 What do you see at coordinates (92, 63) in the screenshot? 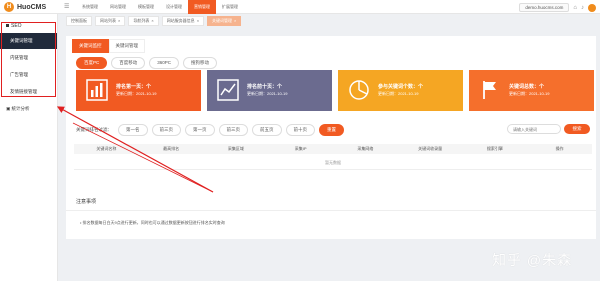
I see `engine-baidu-pc: 百度PC` at bounding box center [92, 63].